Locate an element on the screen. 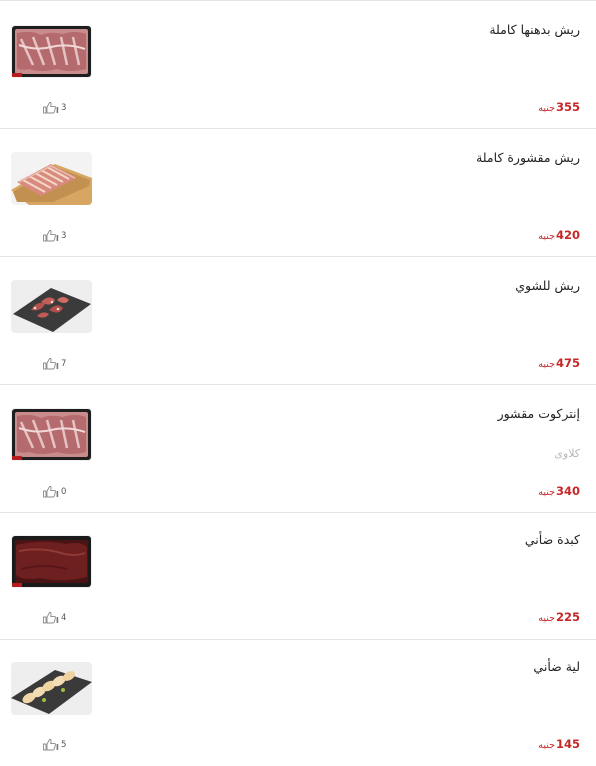 The image size is (596, 766). like-count: 7 is located at coordinates (64, 363).